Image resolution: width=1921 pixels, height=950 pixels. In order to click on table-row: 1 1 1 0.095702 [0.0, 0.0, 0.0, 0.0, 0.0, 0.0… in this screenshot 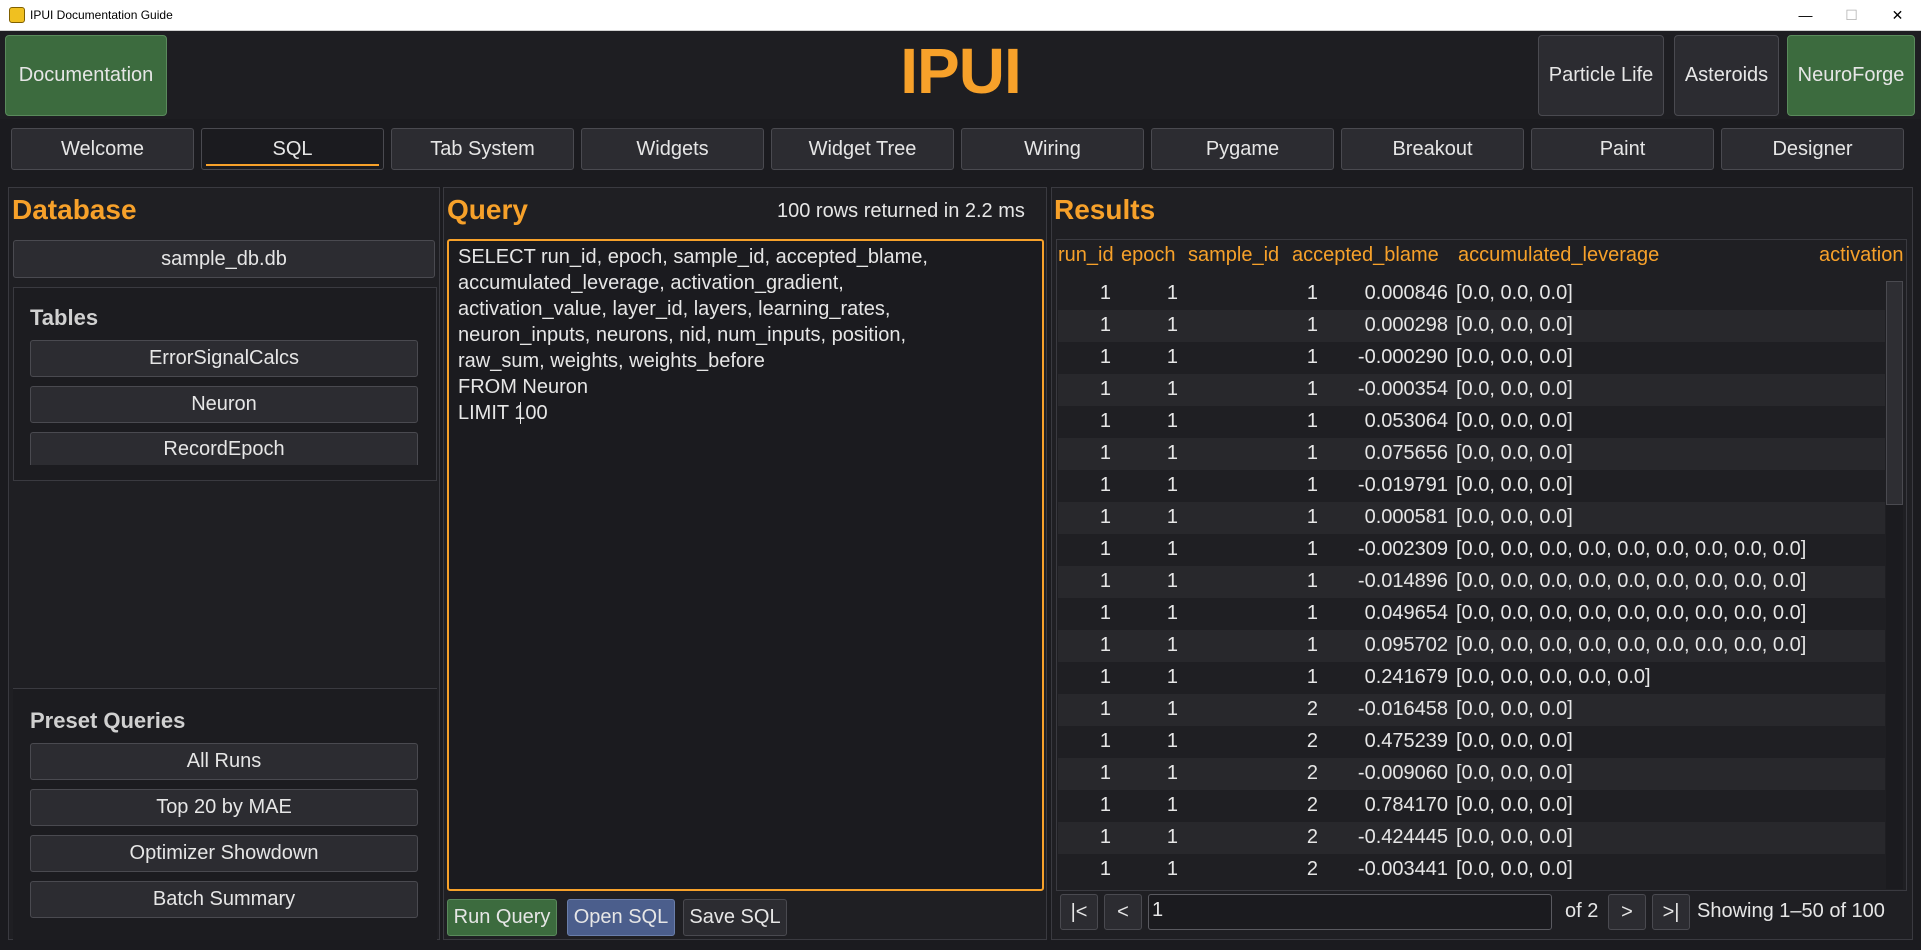, I will do `click(1471, 646)`.